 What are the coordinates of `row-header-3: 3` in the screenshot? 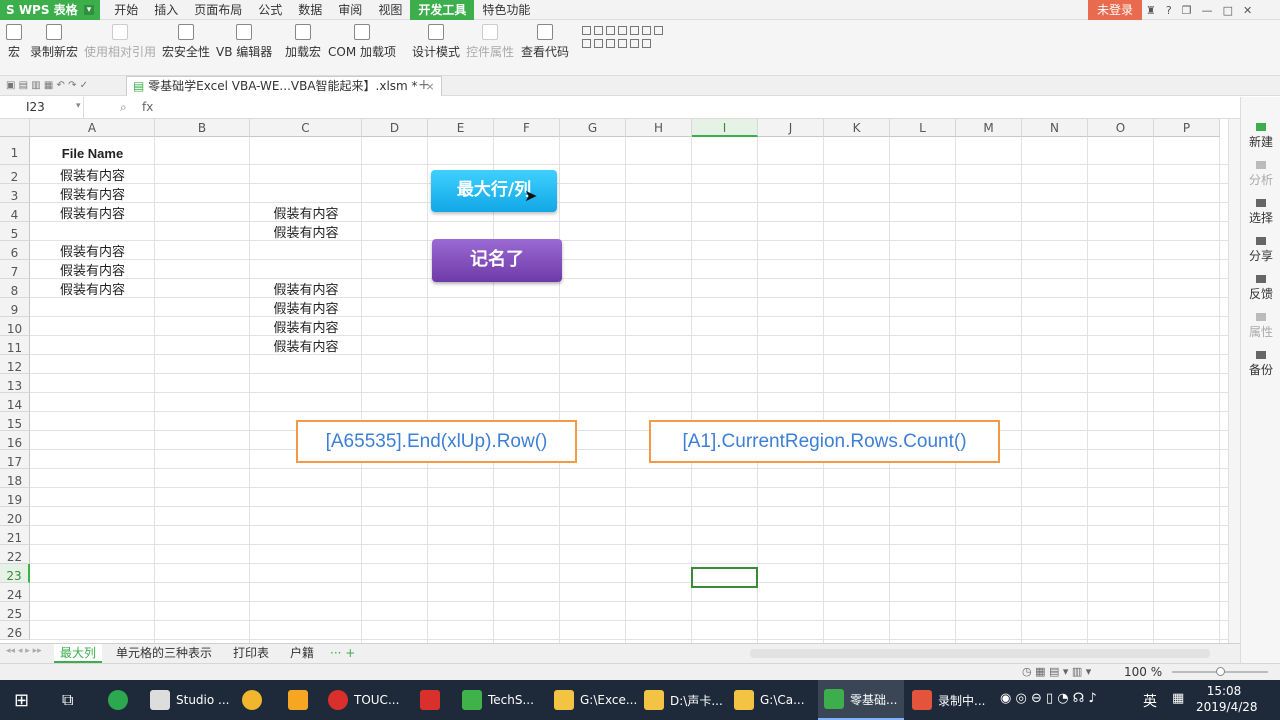 It's located at (15, 193).